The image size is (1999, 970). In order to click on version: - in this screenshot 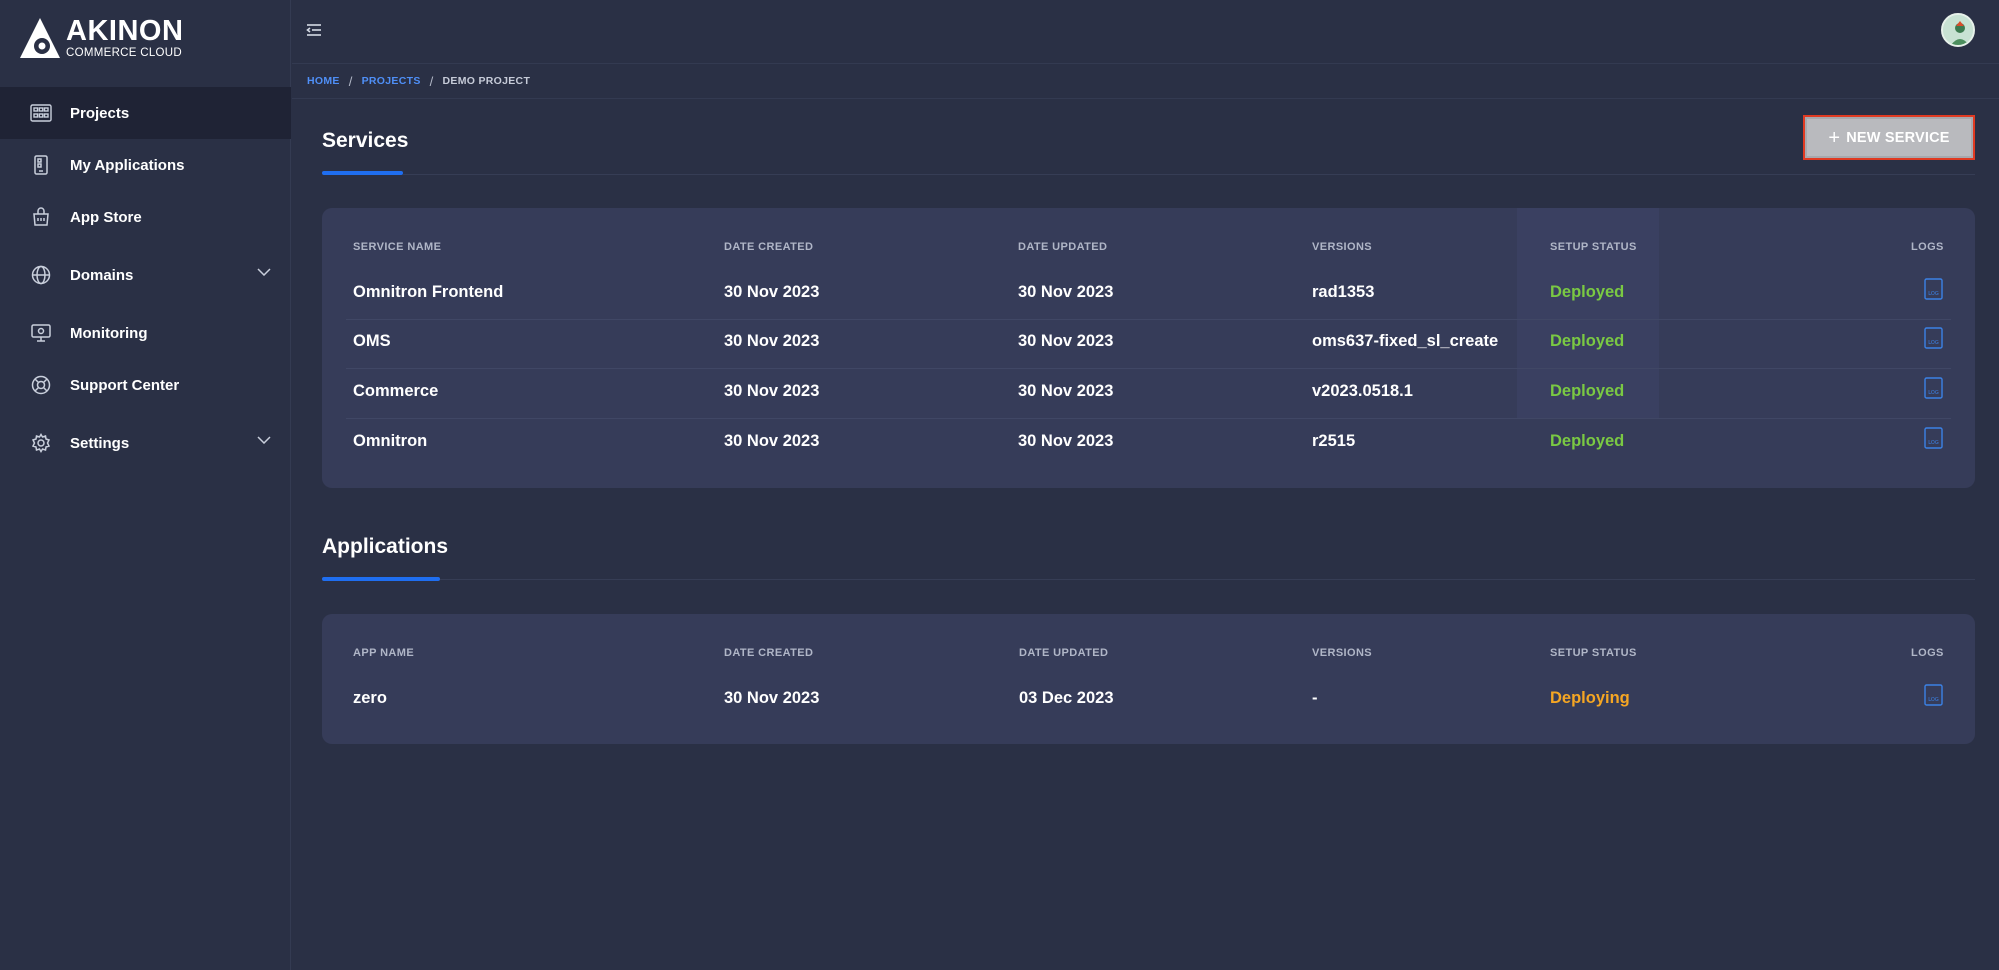, I will do `click(1315, 698)`.